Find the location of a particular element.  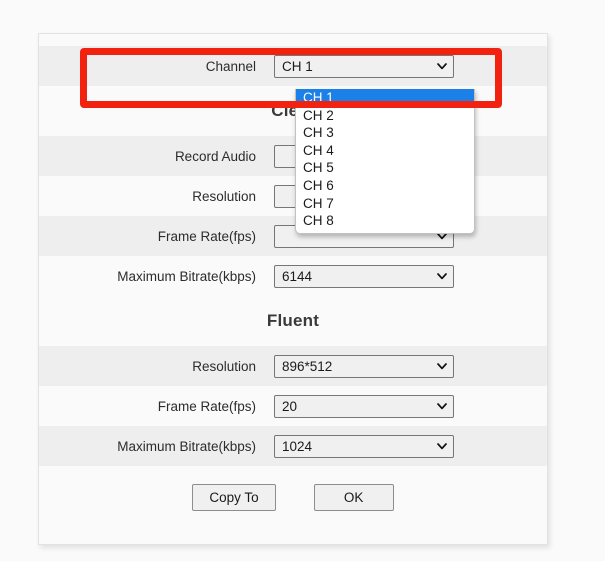

field-fluent-max-bitrate: 1024 is located at coordinates (410, 446).